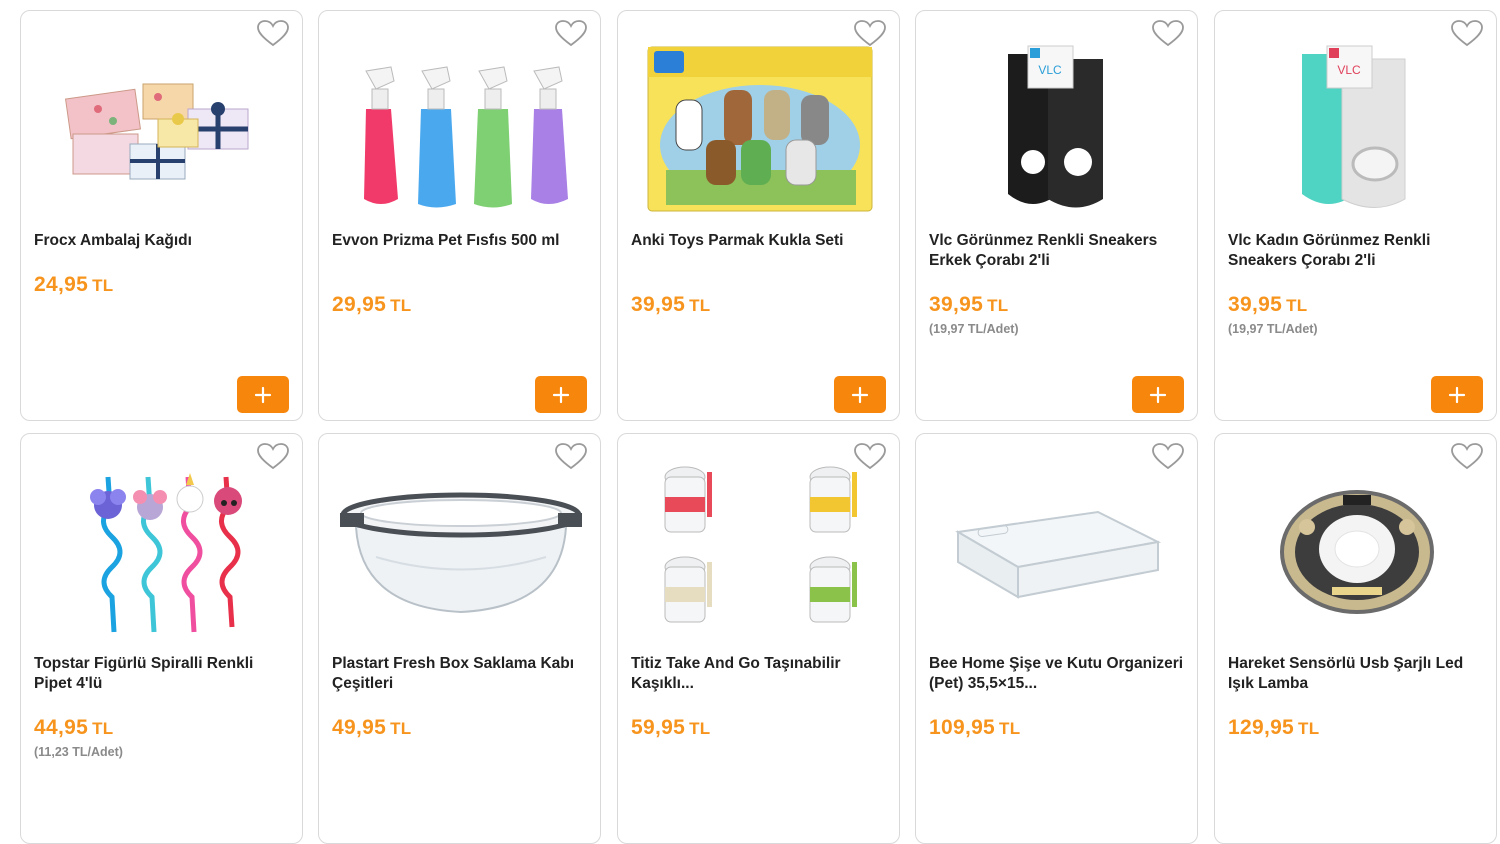 The image size is (1500, 844). What do you see at coordinates (671, 727) in the screenshot?
I see `product-price: 59,95 TL` at bounding box center [671, 727].